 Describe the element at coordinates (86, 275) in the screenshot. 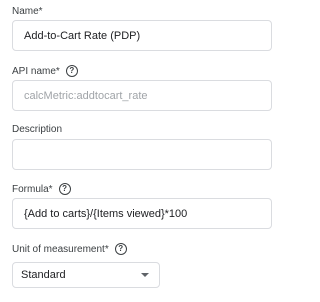

I see `unit-select: Standard` at that location.